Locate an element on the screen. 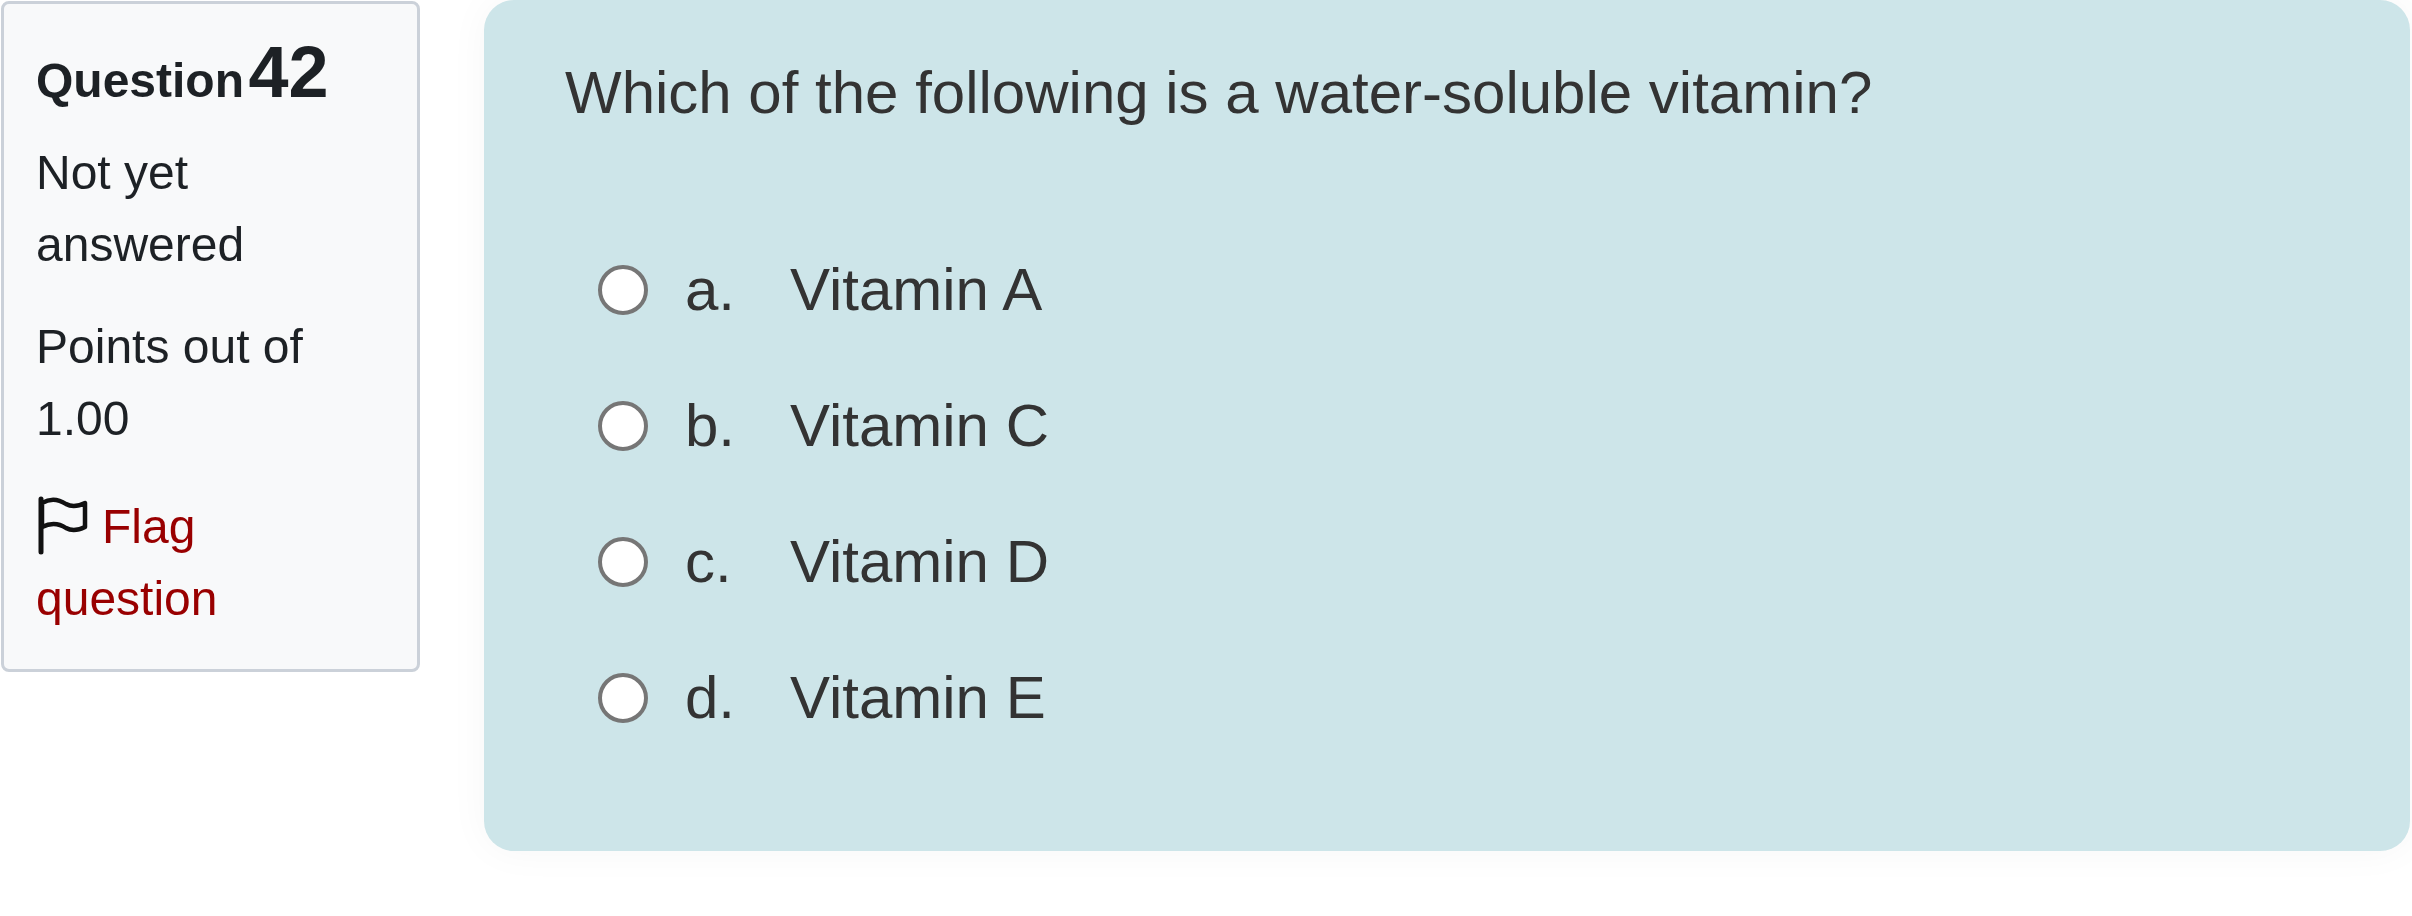  question-grade: Points out of 1.00 is located at coordinates (170, 383).